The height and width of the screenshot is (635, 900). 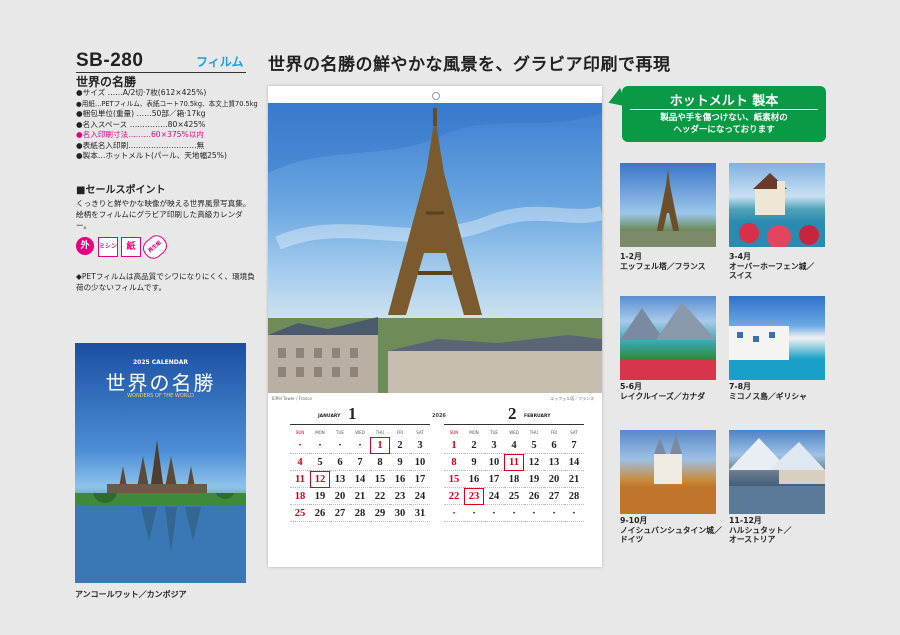 What do you see at coordinates (494, 479) in the screenshot?
I see `day-cell: 17` at bounding box center [494, 479].